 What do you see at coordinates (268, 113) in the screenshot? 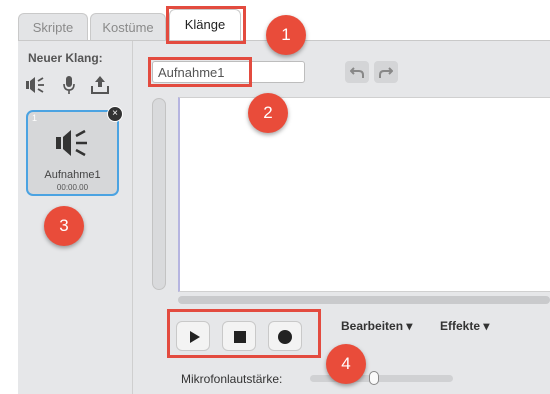
I see `annotation-badge: 2` at bounding box center [268, 113].